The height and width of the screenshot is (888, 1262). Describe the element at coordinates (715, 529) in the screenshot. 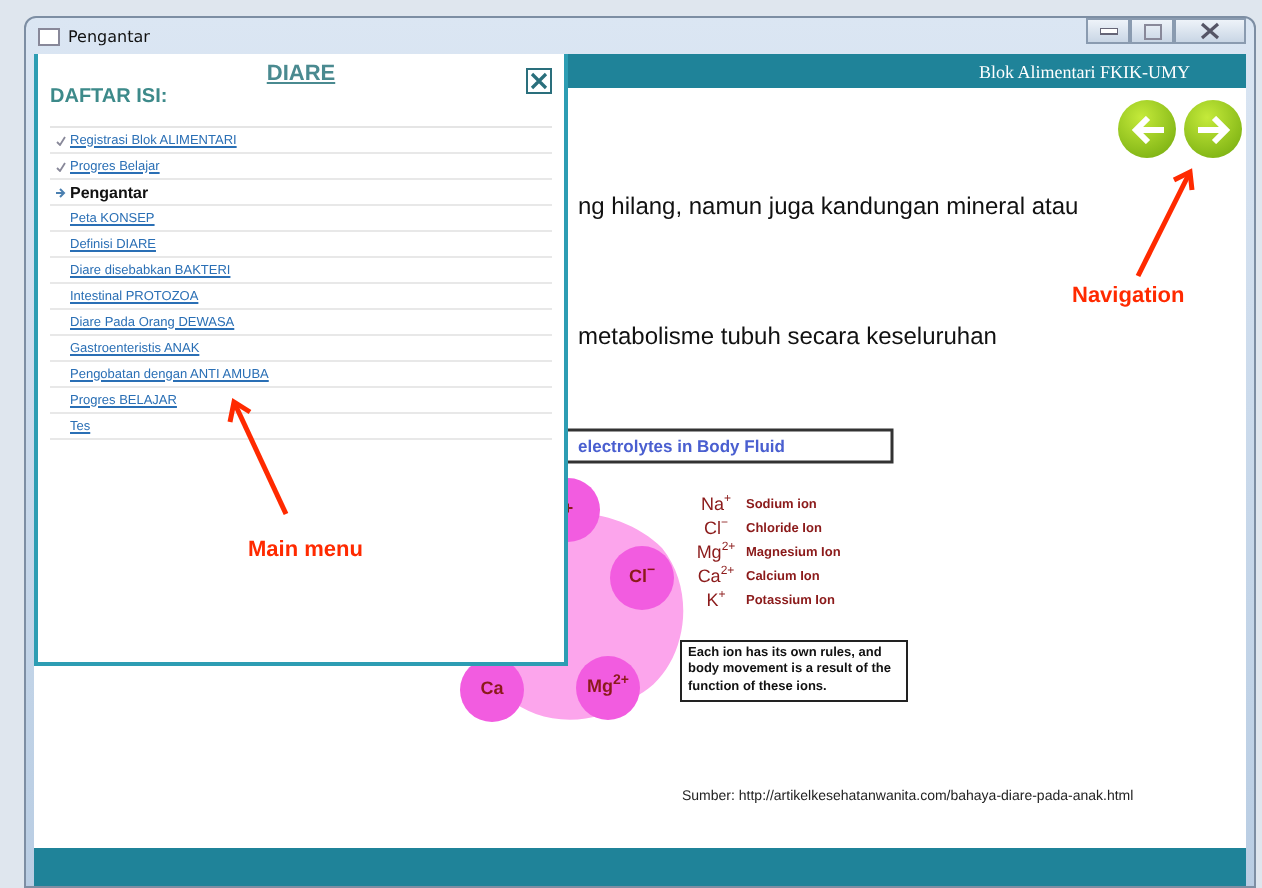

I see `ion-symbol: Cl$^{−}$` at that location.